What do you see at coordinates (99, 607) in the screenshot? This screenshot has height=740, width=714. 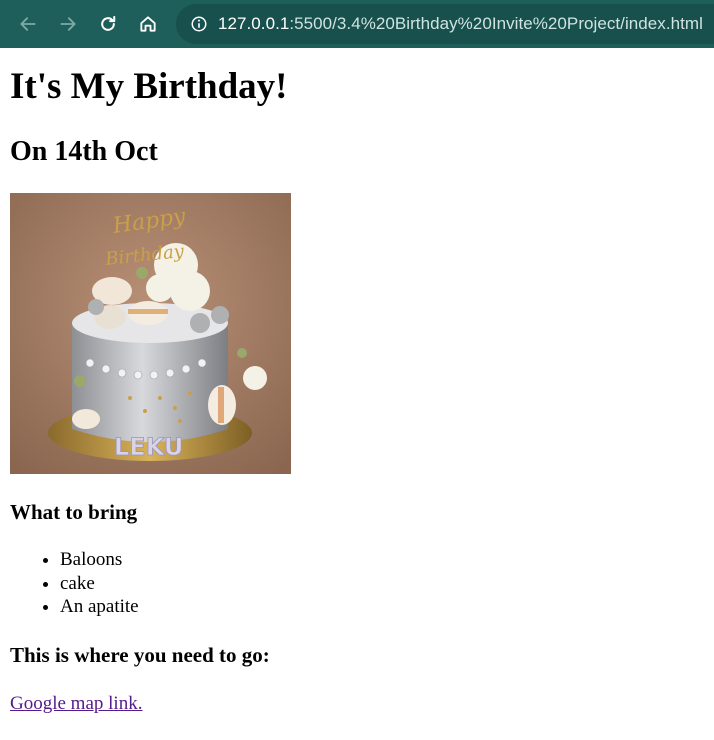 I see `list-item: An apatite` at bounding box center [99, 607].